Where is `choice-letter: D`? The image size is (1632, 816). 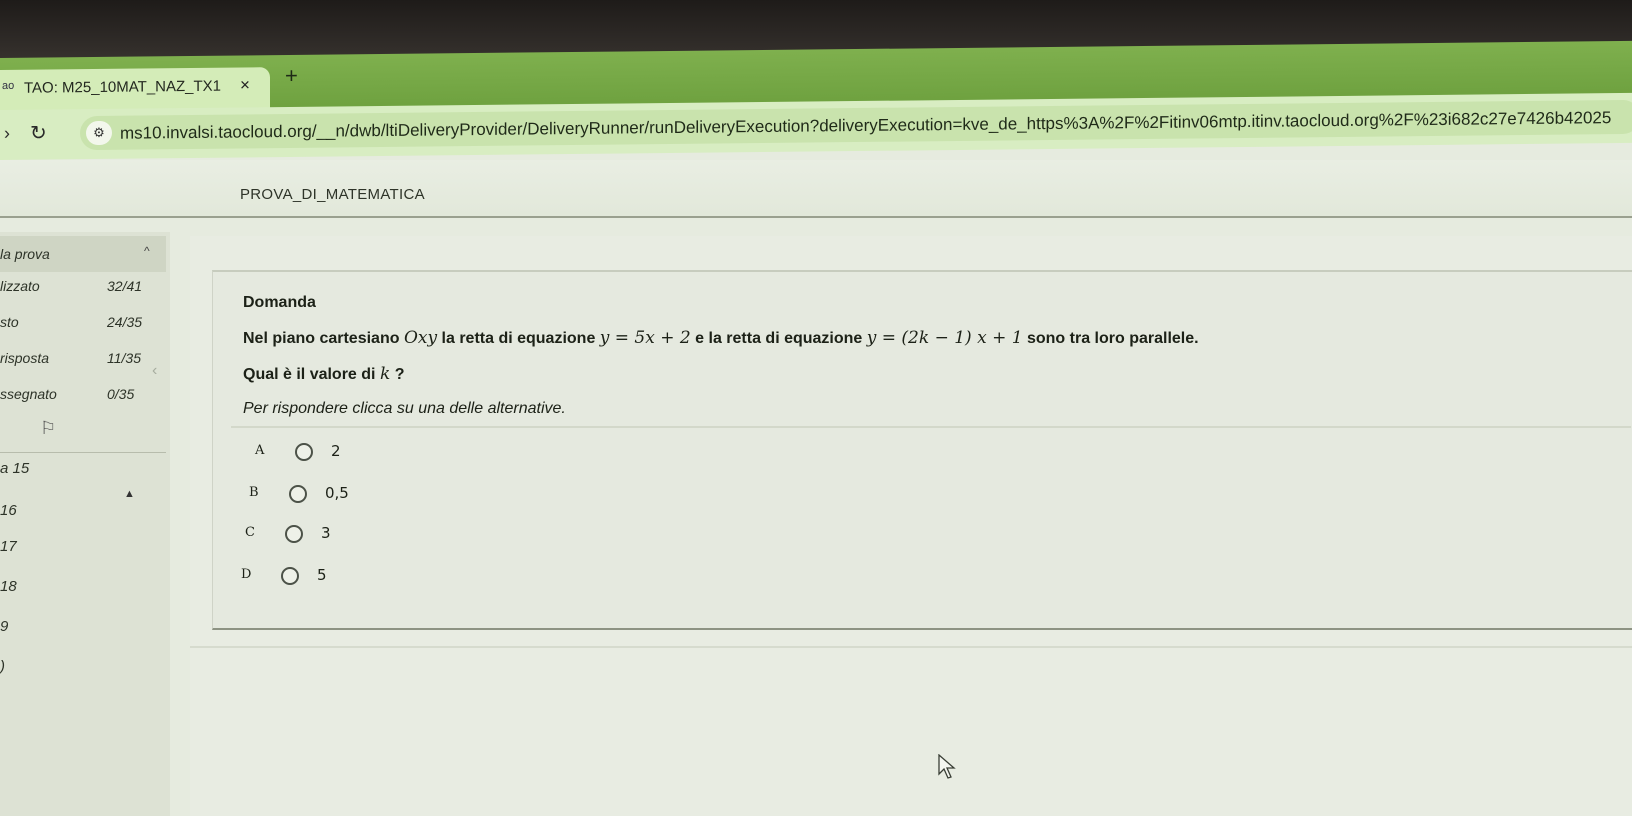 choice-letter: D is located at coordinates (246, 574).